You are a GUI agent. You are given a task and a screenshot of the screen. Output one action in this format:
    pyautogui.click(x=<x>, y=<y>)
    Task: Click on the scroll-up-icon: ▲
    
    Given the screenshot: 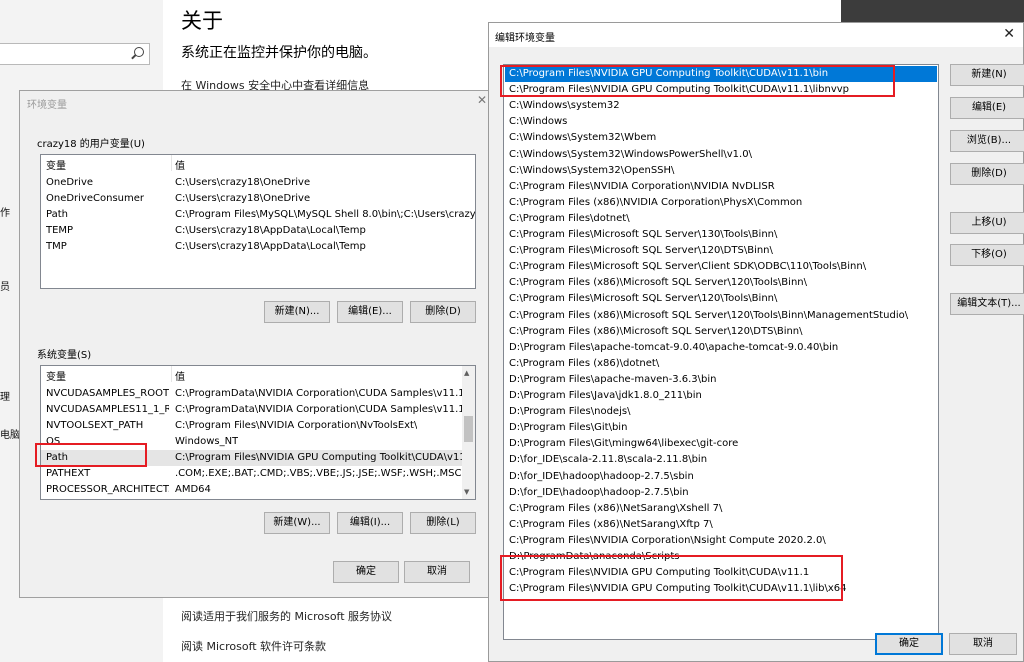 What is the action you would take?
    pyautogui.click(x=466, y=373)
    